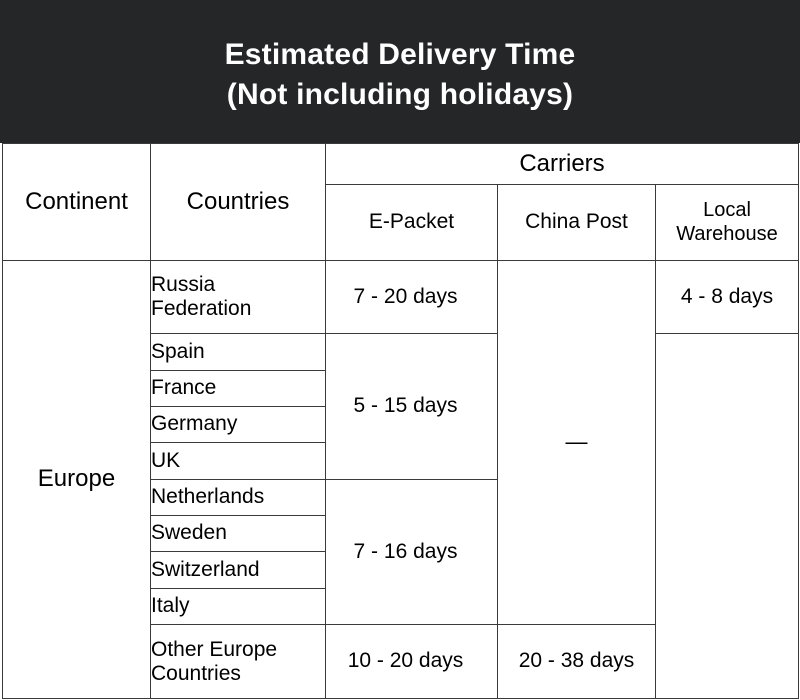 The image size is (800, 700). I want to click on country-name-line-1: Other Europe, so click(214, 650).